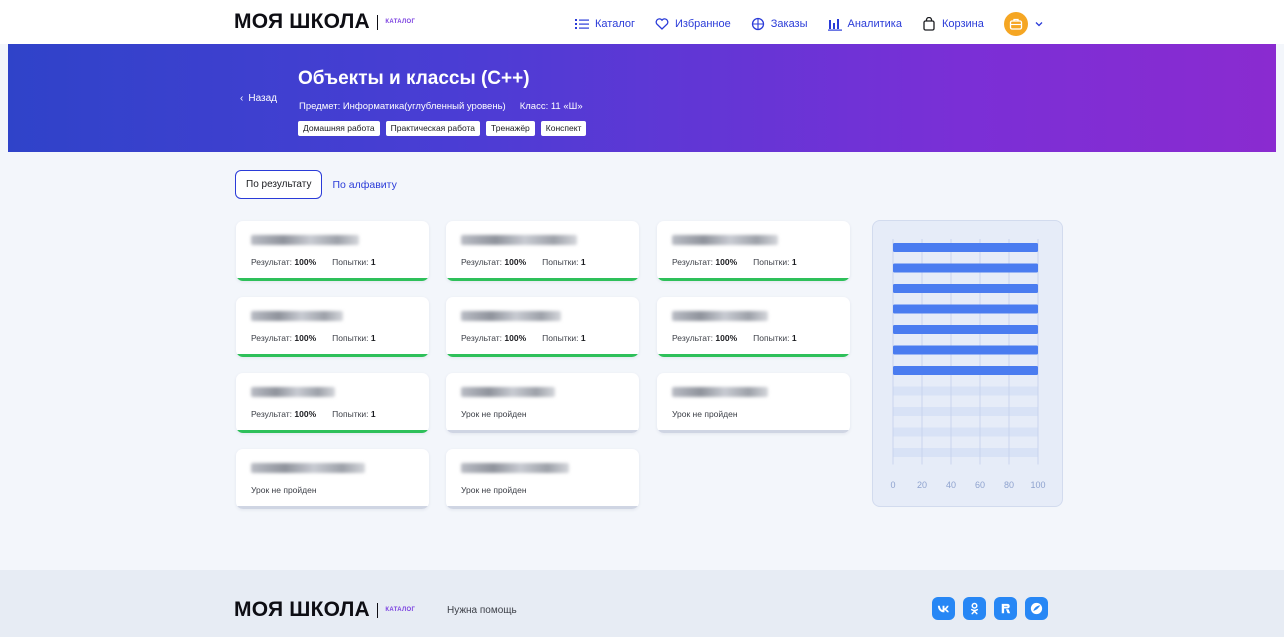 This screenshot has width=1284, height=637. Describe the element at coordinates (262, 98) in the screenshot. I see `back-label: Назад` at that location.